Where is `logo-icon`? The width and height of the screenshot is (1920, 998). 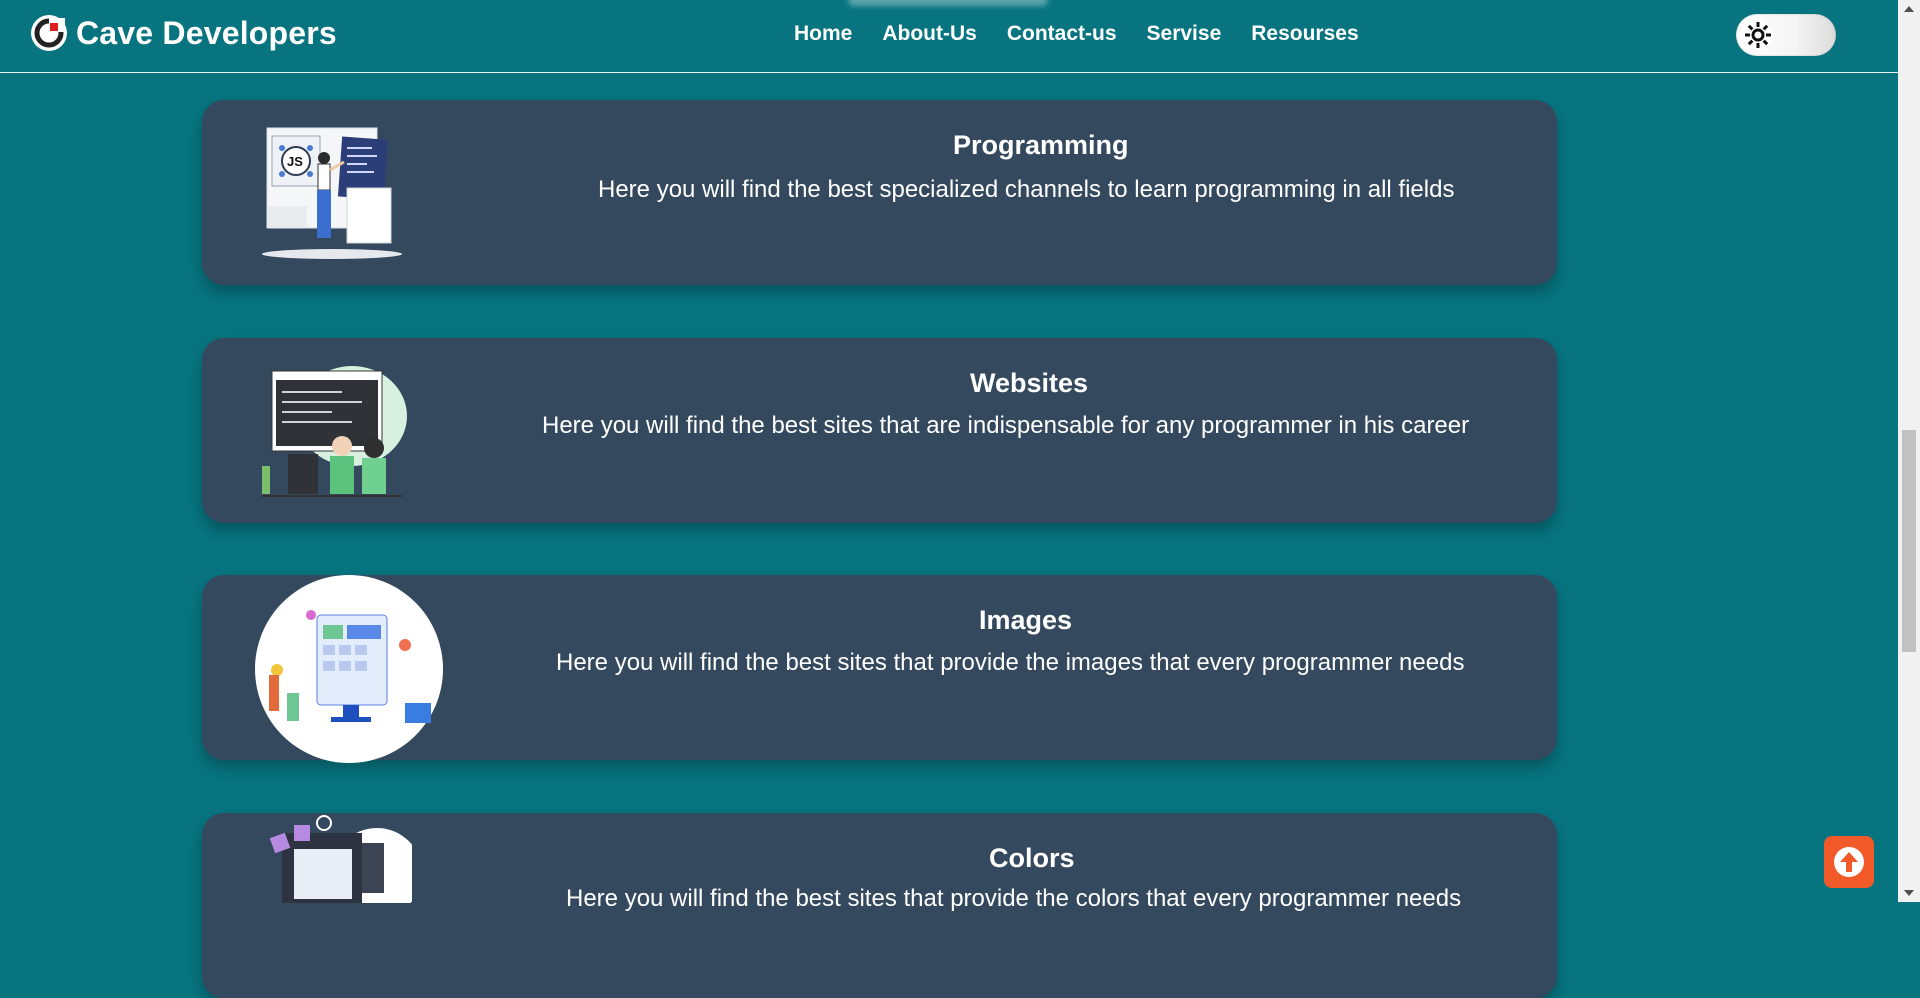
logo-icon is located at coordinates (49, 33).